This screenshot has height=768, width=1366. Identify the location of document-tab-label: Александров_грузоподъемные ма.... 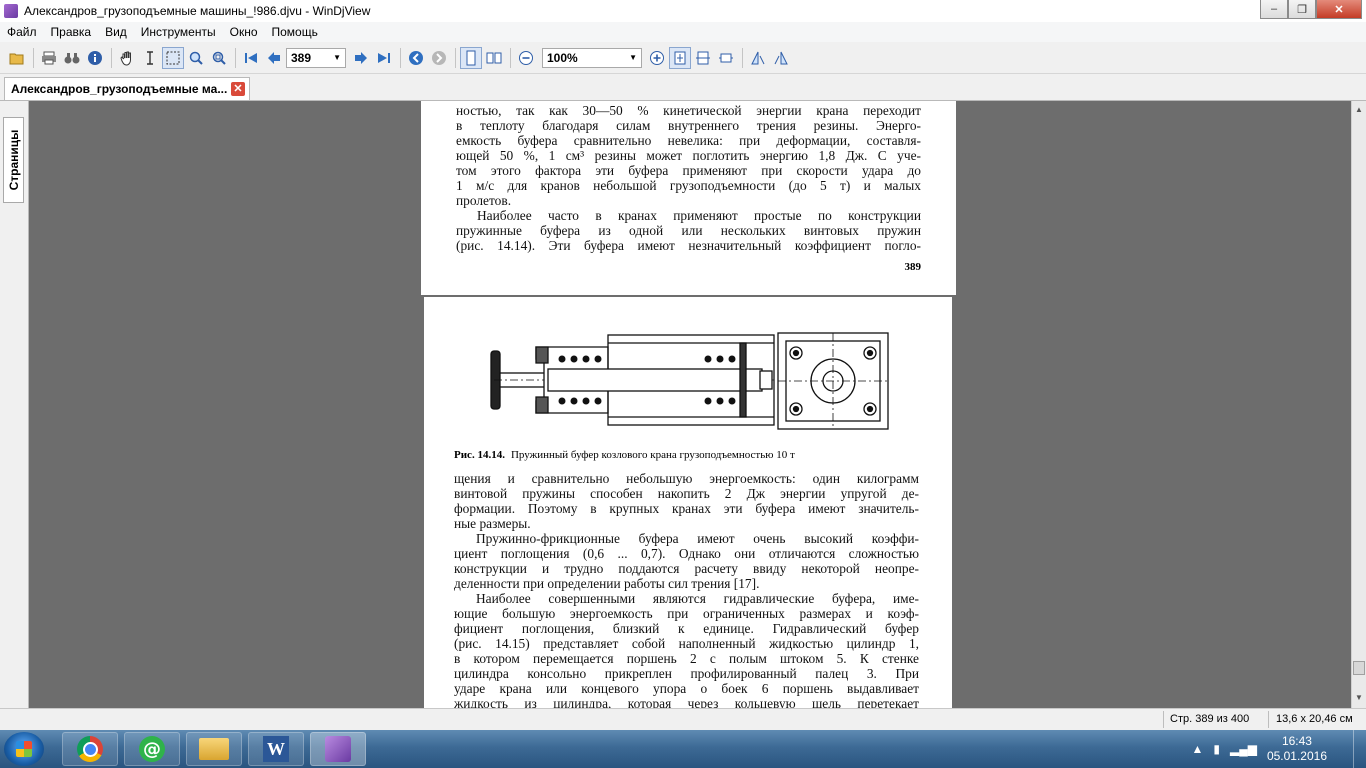
(119, 89).